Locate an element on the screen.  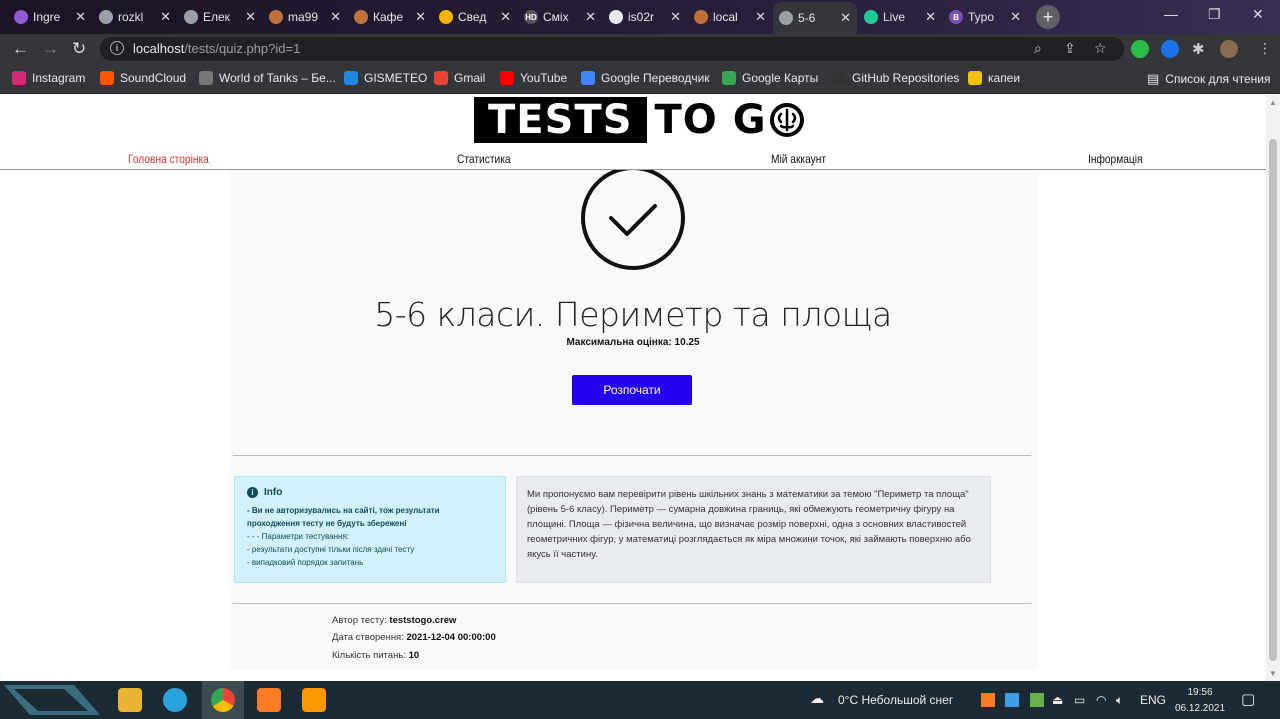
minimize-button: — is located at coordinates (1171, 14).